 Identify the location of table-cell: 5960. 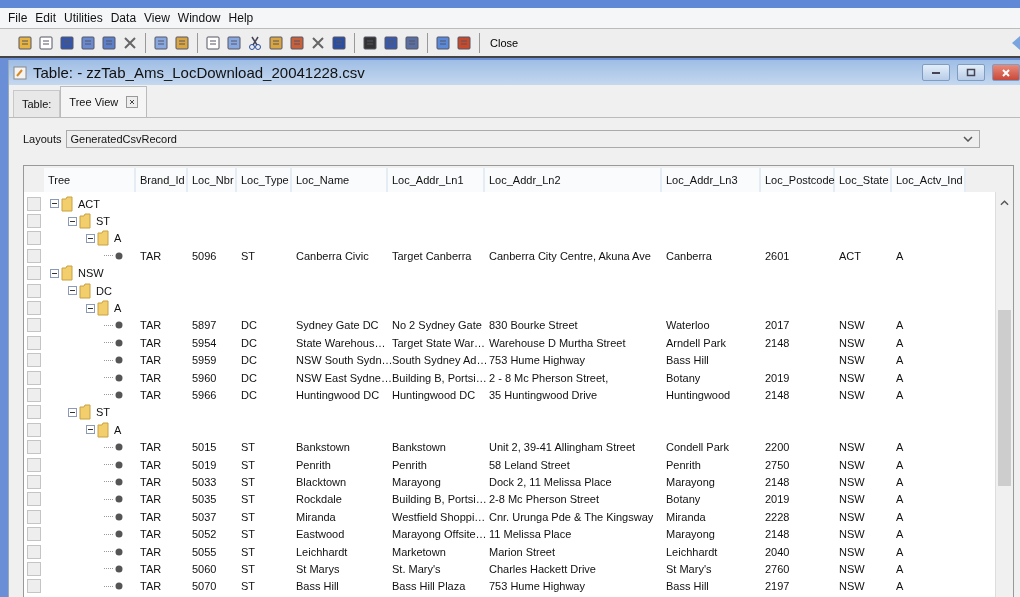
(204, 377).